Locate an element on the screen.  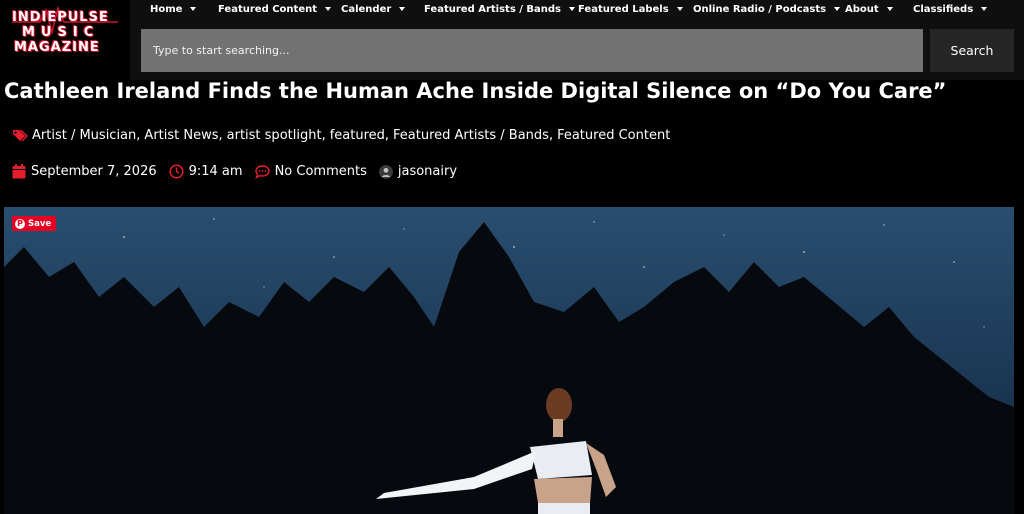
post-comments: No Comments is located at coordinates (310, 171).